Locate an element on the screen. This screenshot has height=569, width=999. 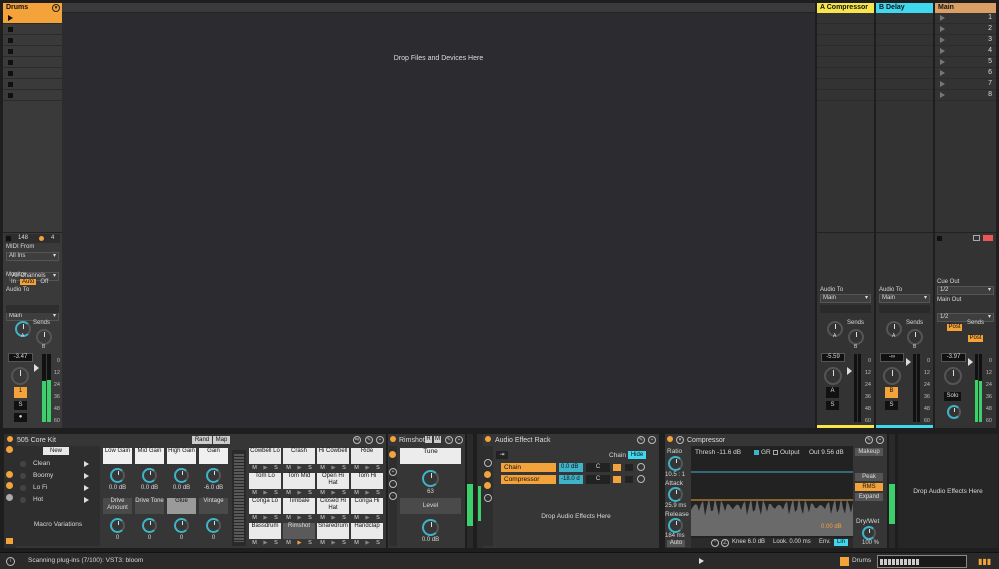
macro-label: Glue is located at coordinates (181, 506).